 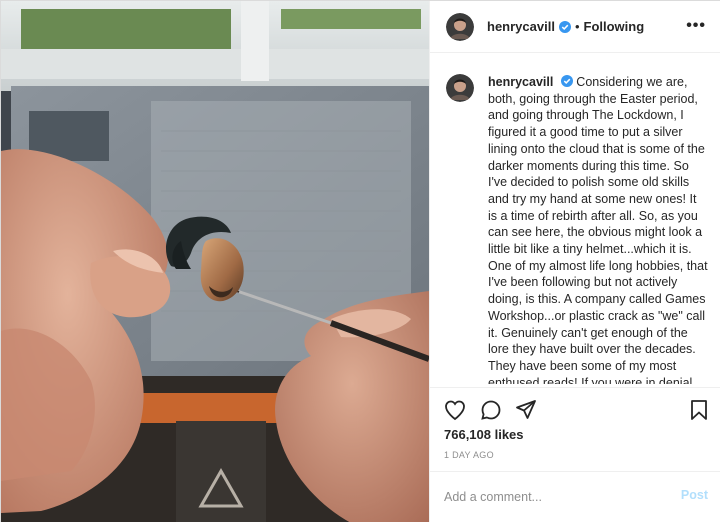 I want to click on comment-input, so click(x=554, y=497).